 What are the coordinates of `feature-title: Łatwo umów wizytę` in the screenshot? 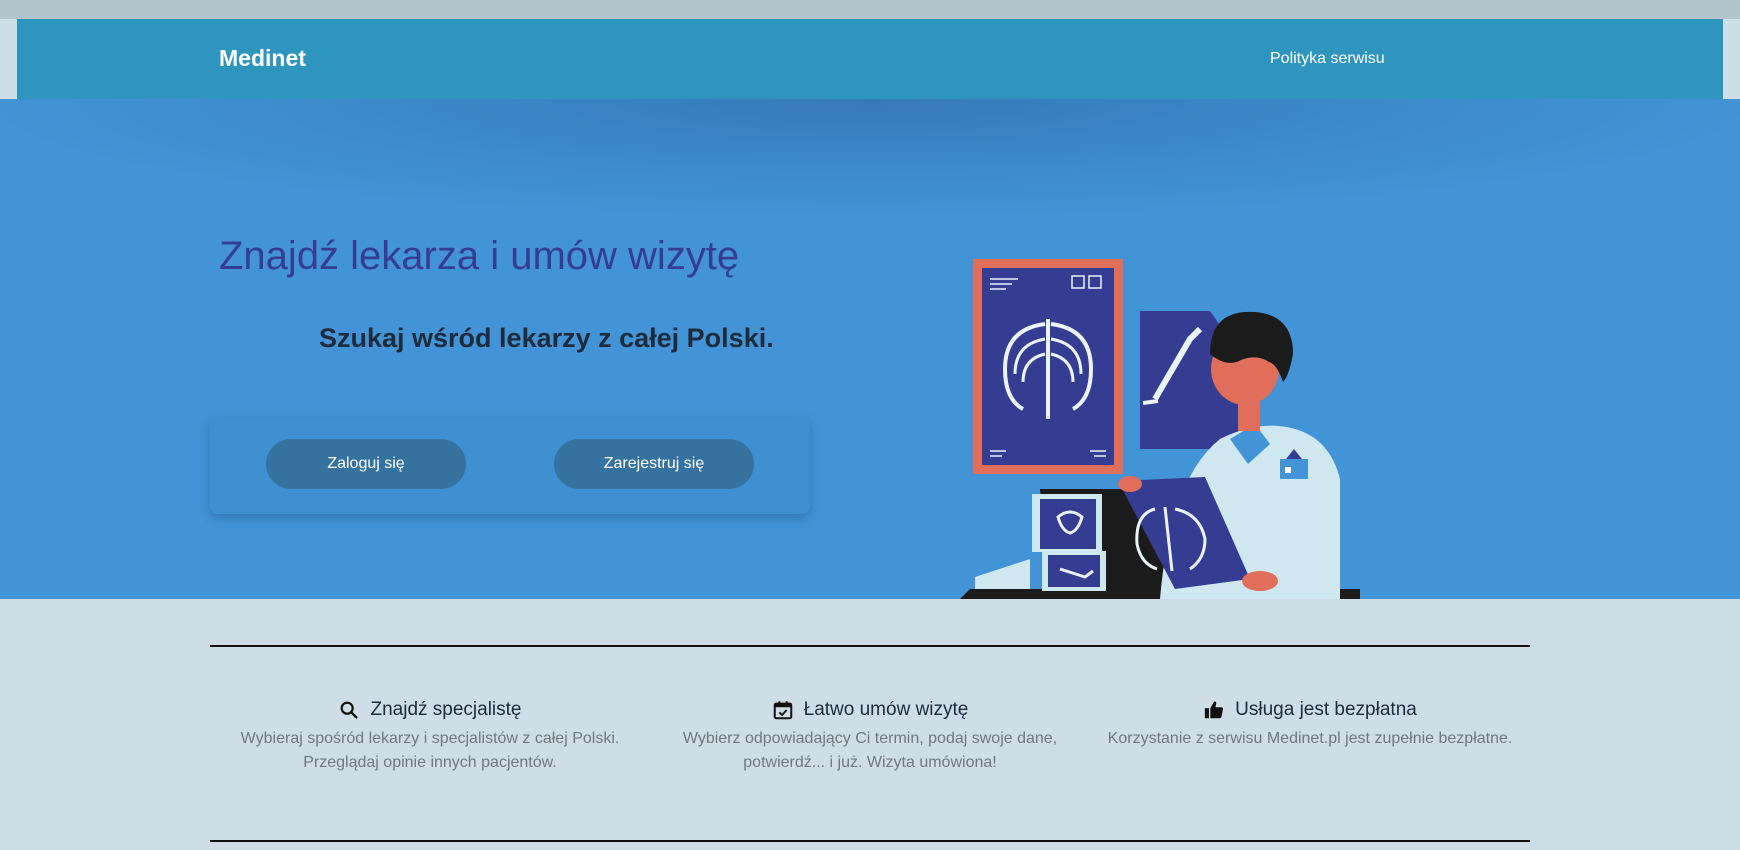 It's located at (886, 709).